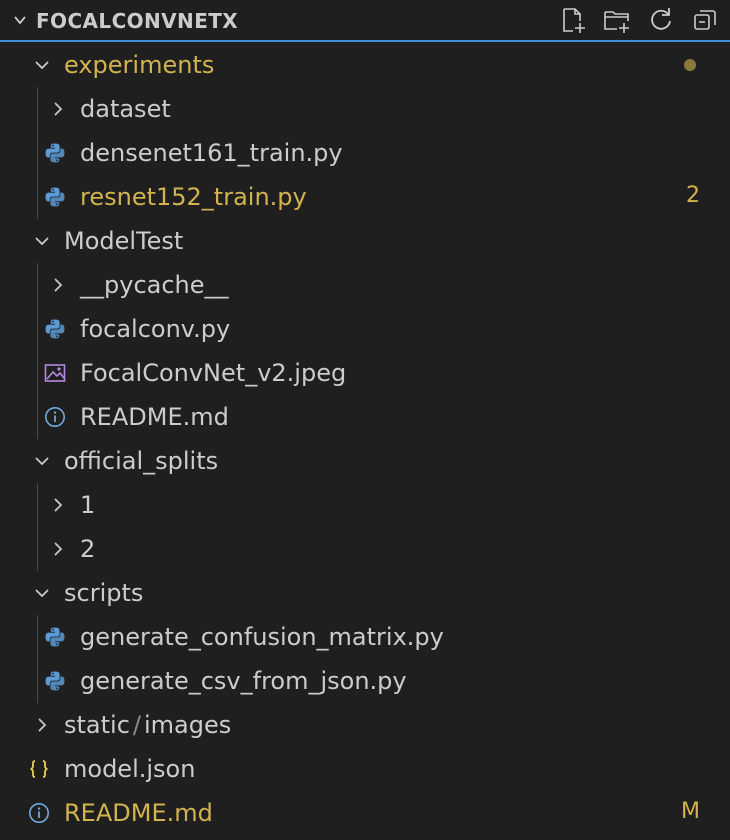 This screenshot has width=730, height=840. I want to click on file-model-json: model.json, so click(365, 769).